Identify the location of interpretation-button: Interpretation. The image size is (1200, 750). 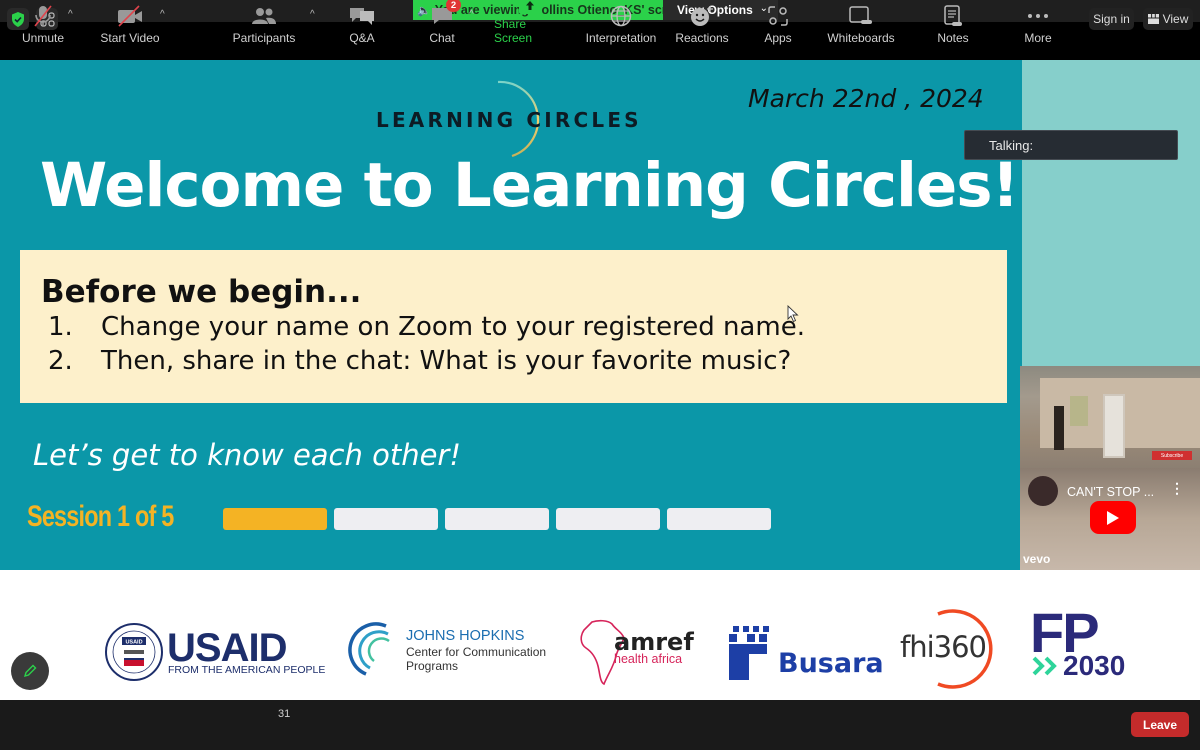
(621, 25).